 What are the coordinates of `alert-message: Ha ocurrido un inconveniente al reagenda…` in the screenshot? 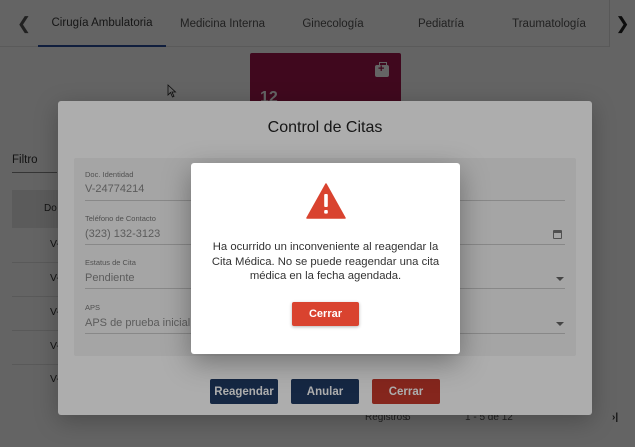 It's located at (325, 262).